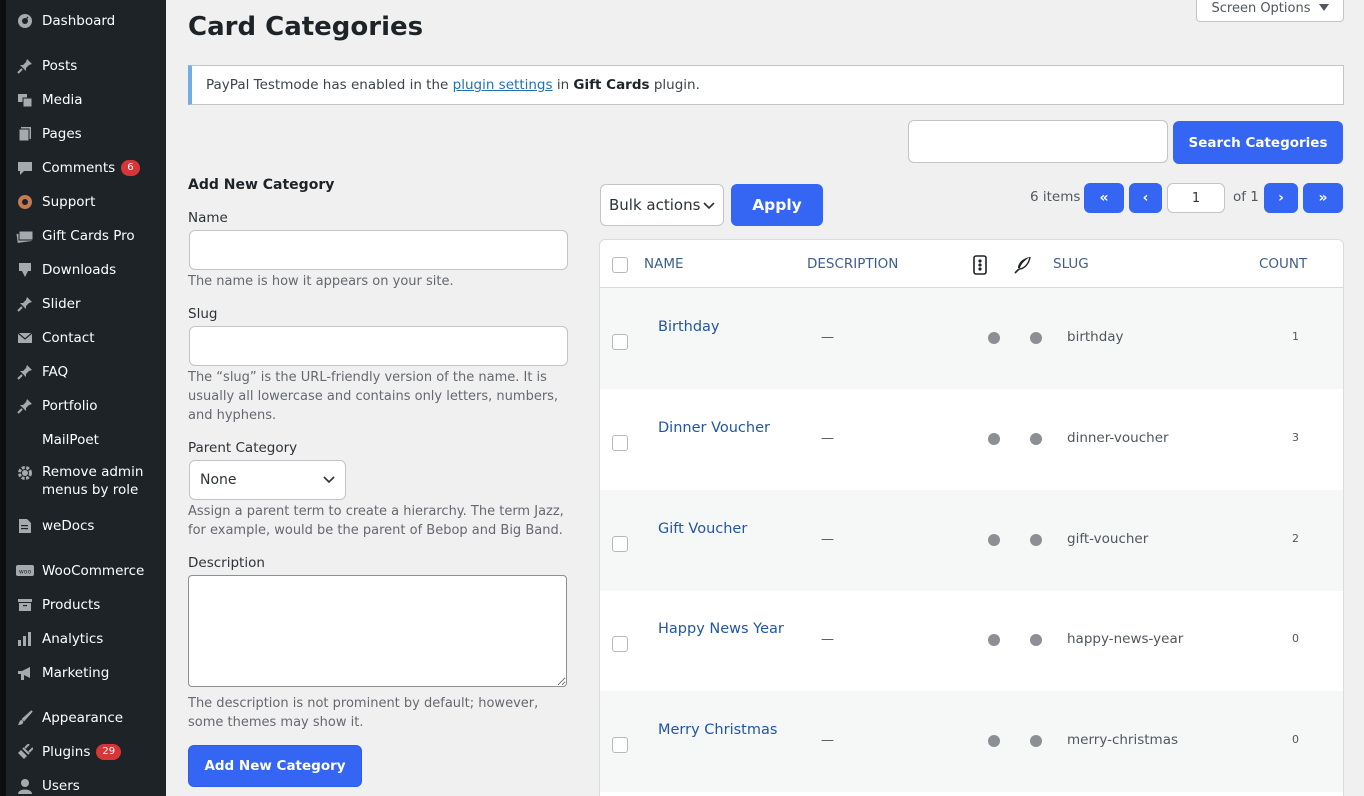  I want to click on add-new-category-heading: Add New Category, so click(261, 185).